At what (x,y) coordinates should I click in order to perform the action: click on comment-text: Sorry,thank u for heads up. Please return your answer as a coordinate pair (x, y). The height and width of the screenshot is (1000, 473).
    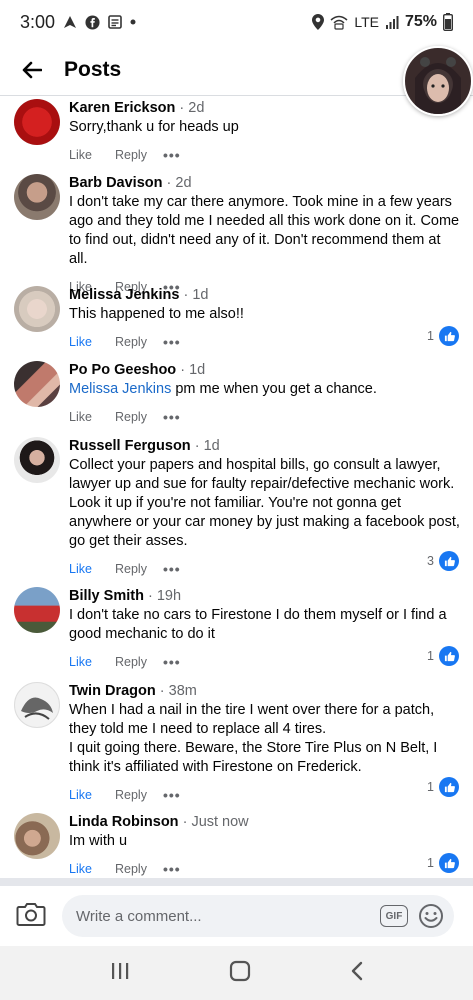
    Looking at the image, I should click on (154, 127).